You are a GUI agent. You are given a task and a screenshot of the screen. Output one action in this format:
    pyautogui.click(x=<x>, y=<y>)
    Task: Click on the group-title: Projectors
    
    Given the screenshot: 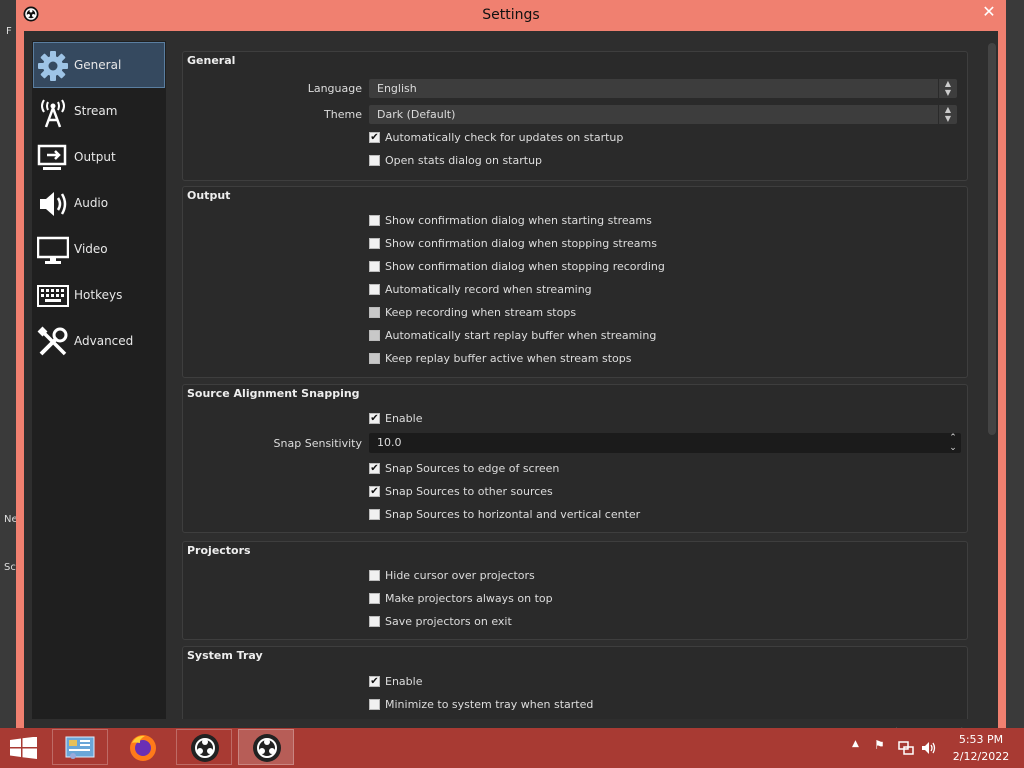 What is the action you would take?
    pyautogui.click(x=219, y=550)
    